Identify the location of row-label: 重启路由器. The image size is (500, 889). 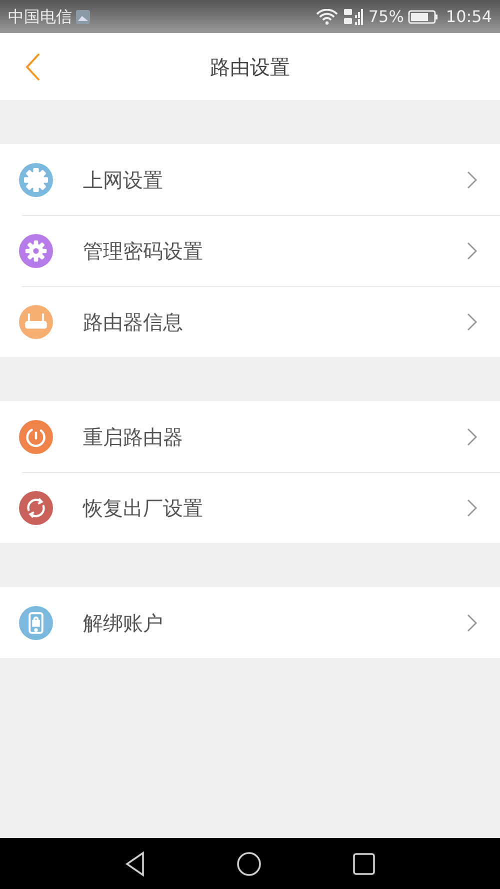
(133, 437).